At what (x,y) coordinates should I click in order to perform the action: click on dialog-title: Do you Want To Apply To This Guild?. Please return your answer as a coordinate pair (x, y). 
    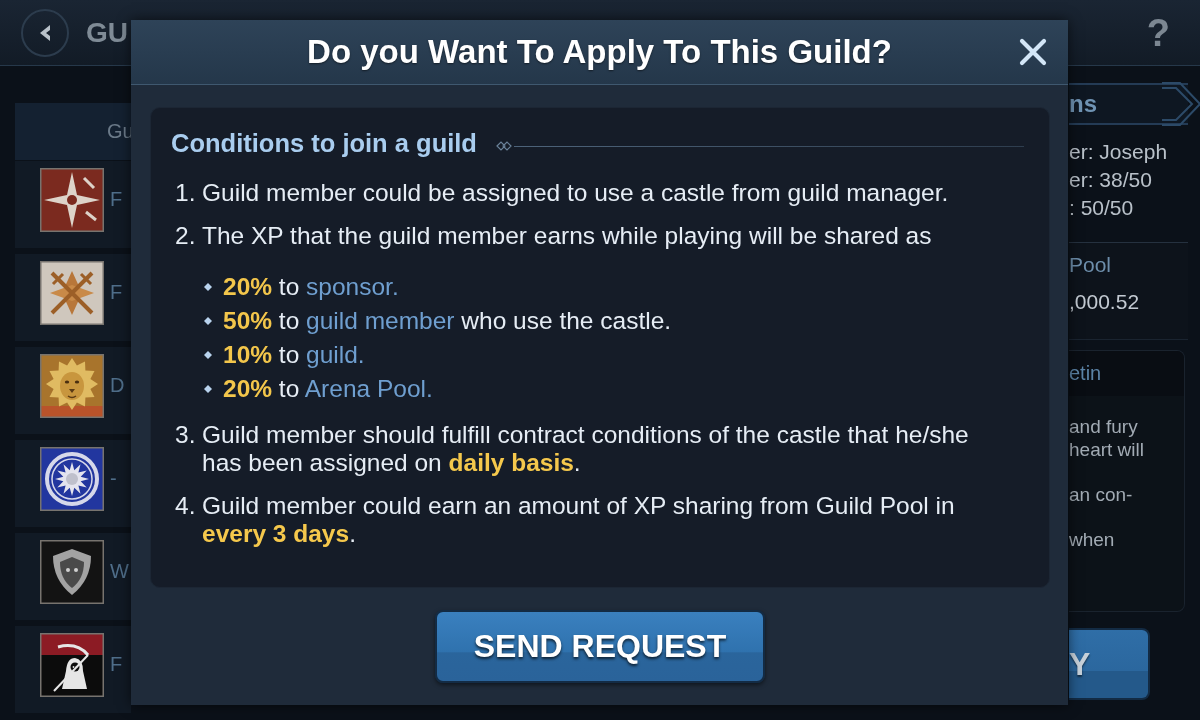
    Looking at the image, I should click on (599, 52).